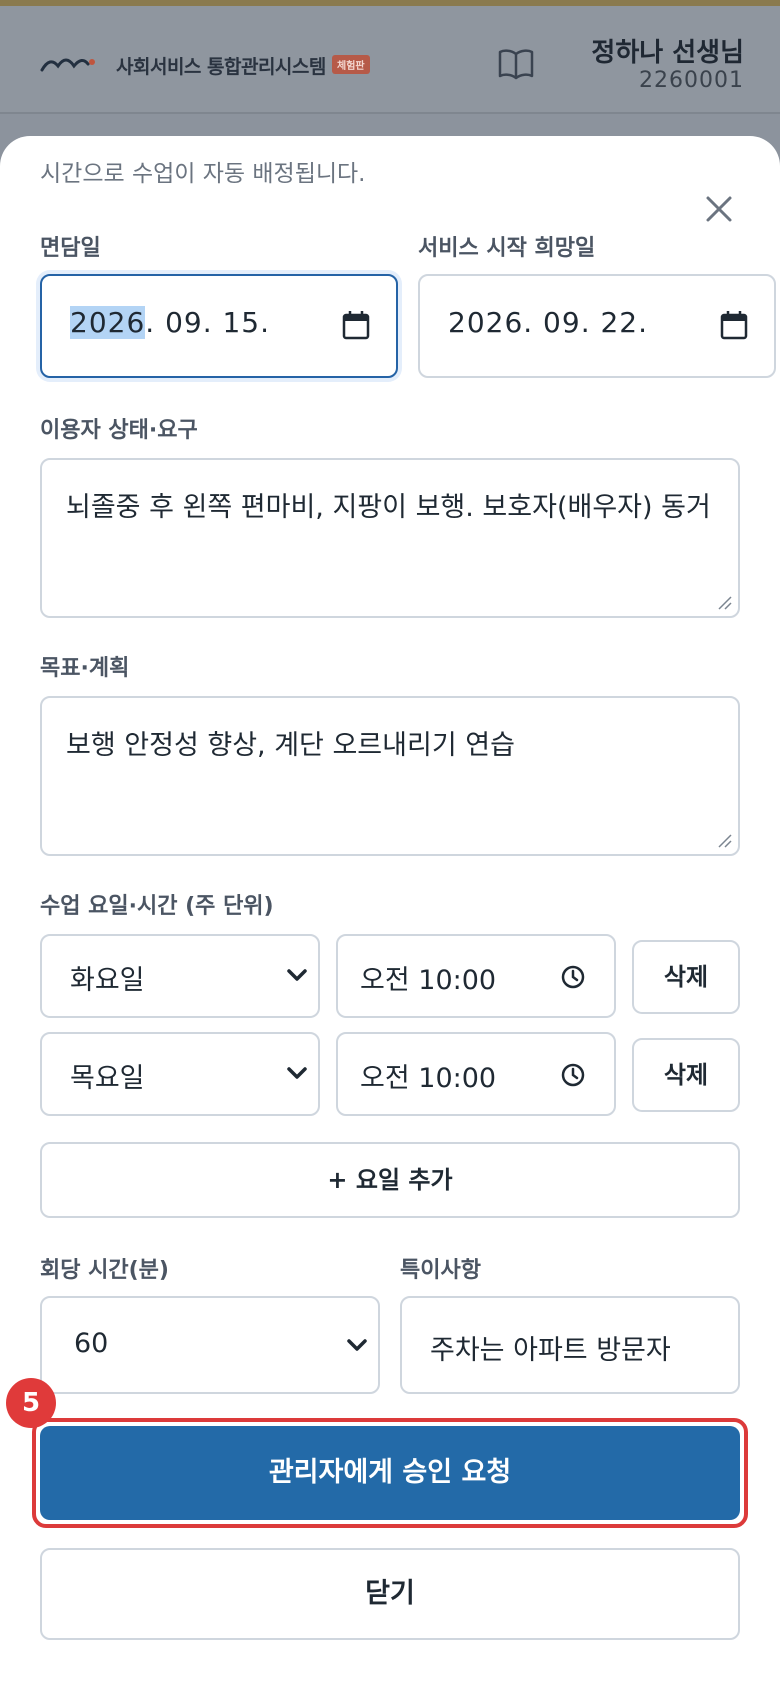 The image size is (780, 1688). What do you see at coordinates (107, 980) in the screenshot?
I see `day-select-value: 화요일` at bounding box center [107, 980].